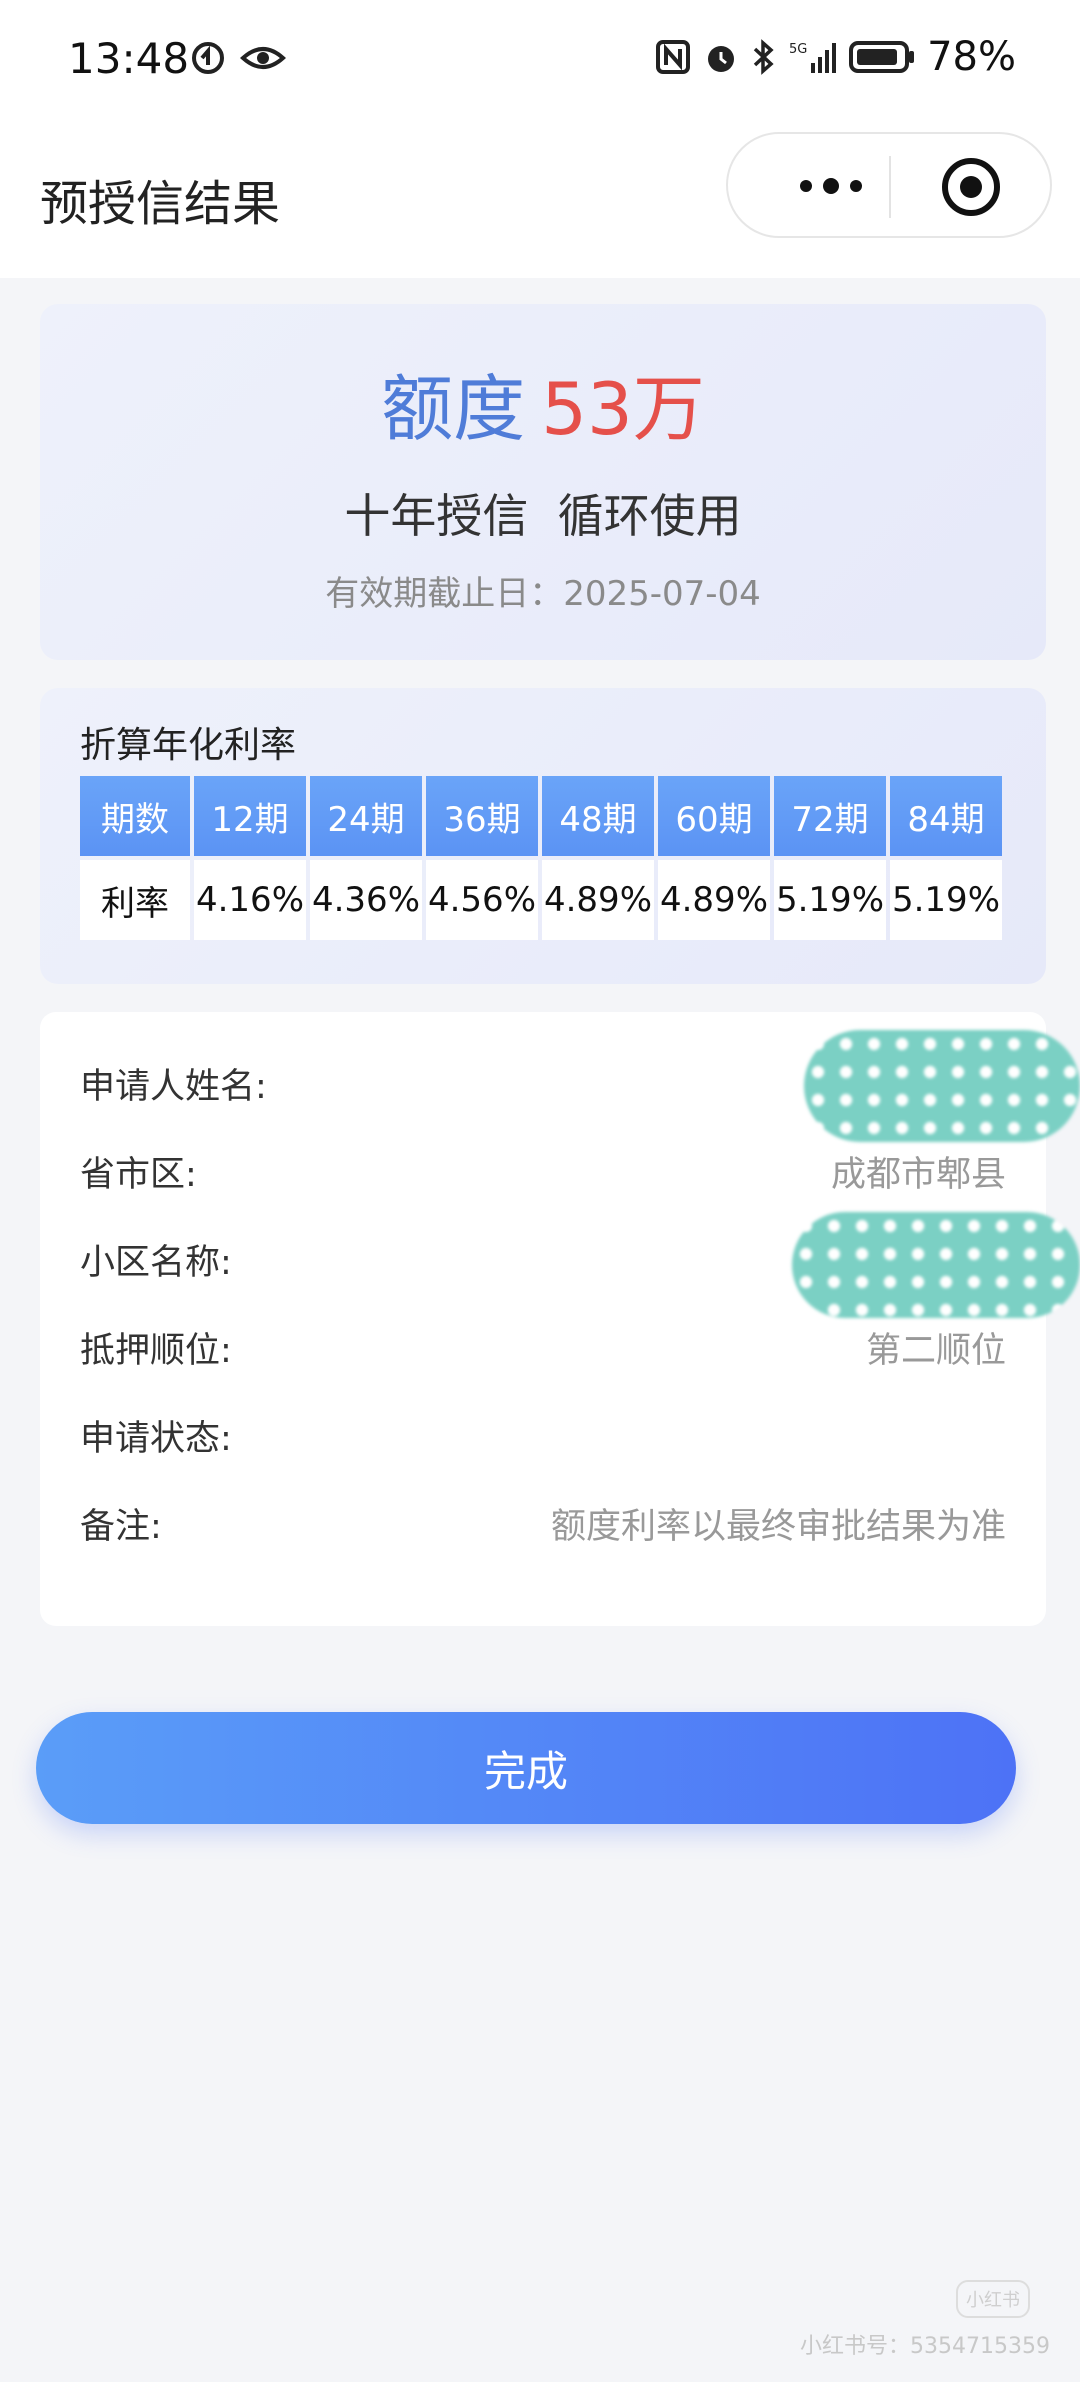  I want to click on target-circle-icon, so click(971, 187).